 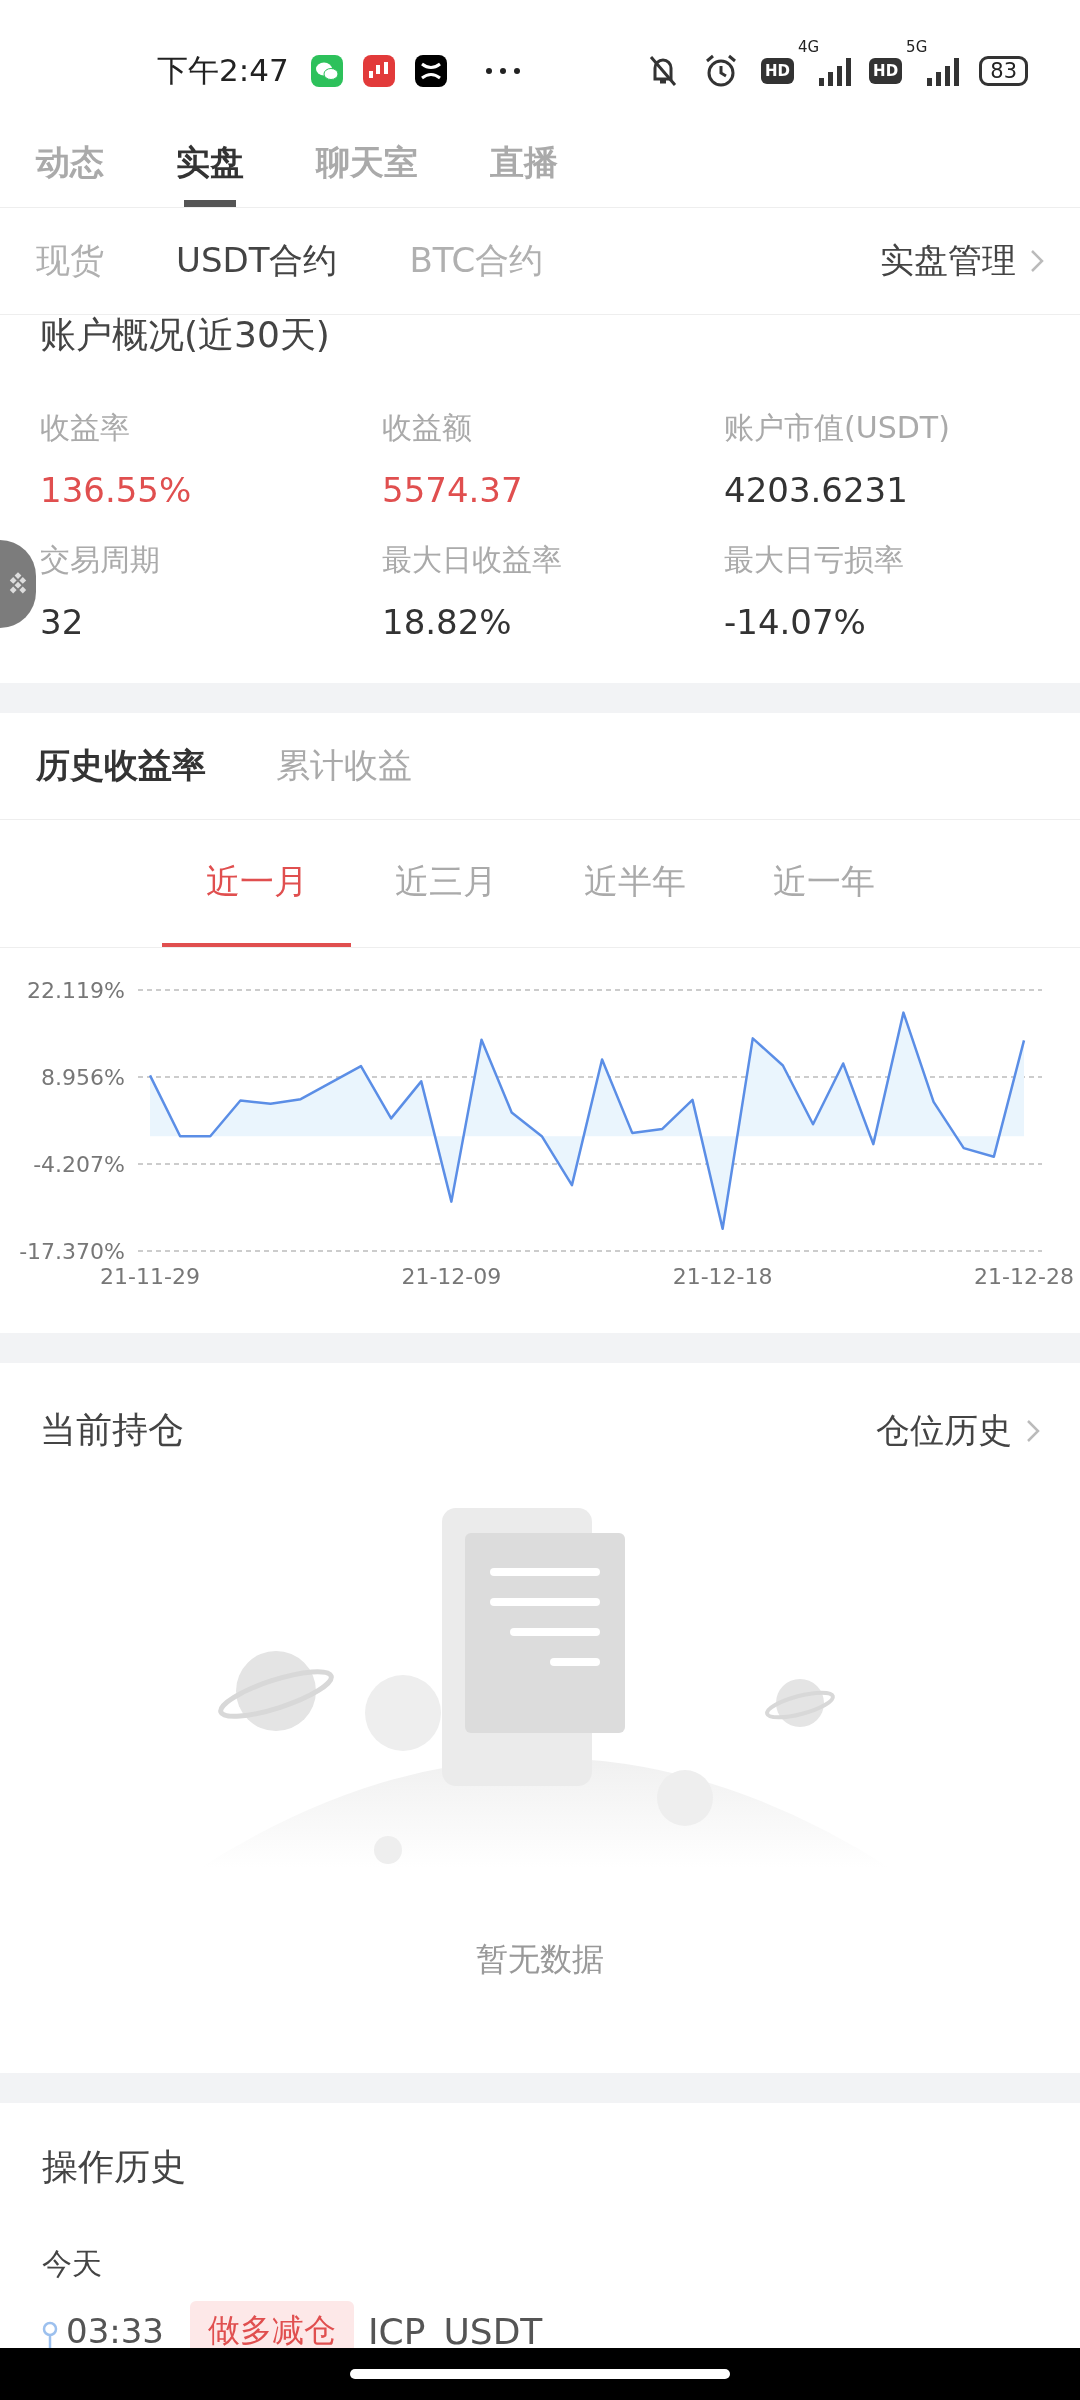 I want to click on chart-tab: 历史收益率, so click(x=121, y=766).